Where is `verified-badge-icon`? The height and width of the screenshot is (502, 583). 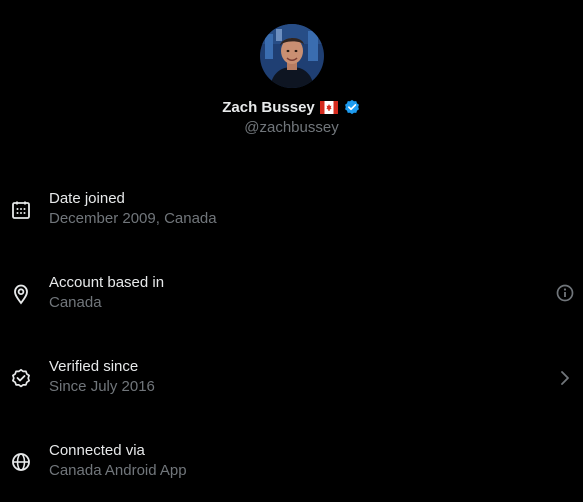
verified-badge-icon is located at coordinates (352, 107).